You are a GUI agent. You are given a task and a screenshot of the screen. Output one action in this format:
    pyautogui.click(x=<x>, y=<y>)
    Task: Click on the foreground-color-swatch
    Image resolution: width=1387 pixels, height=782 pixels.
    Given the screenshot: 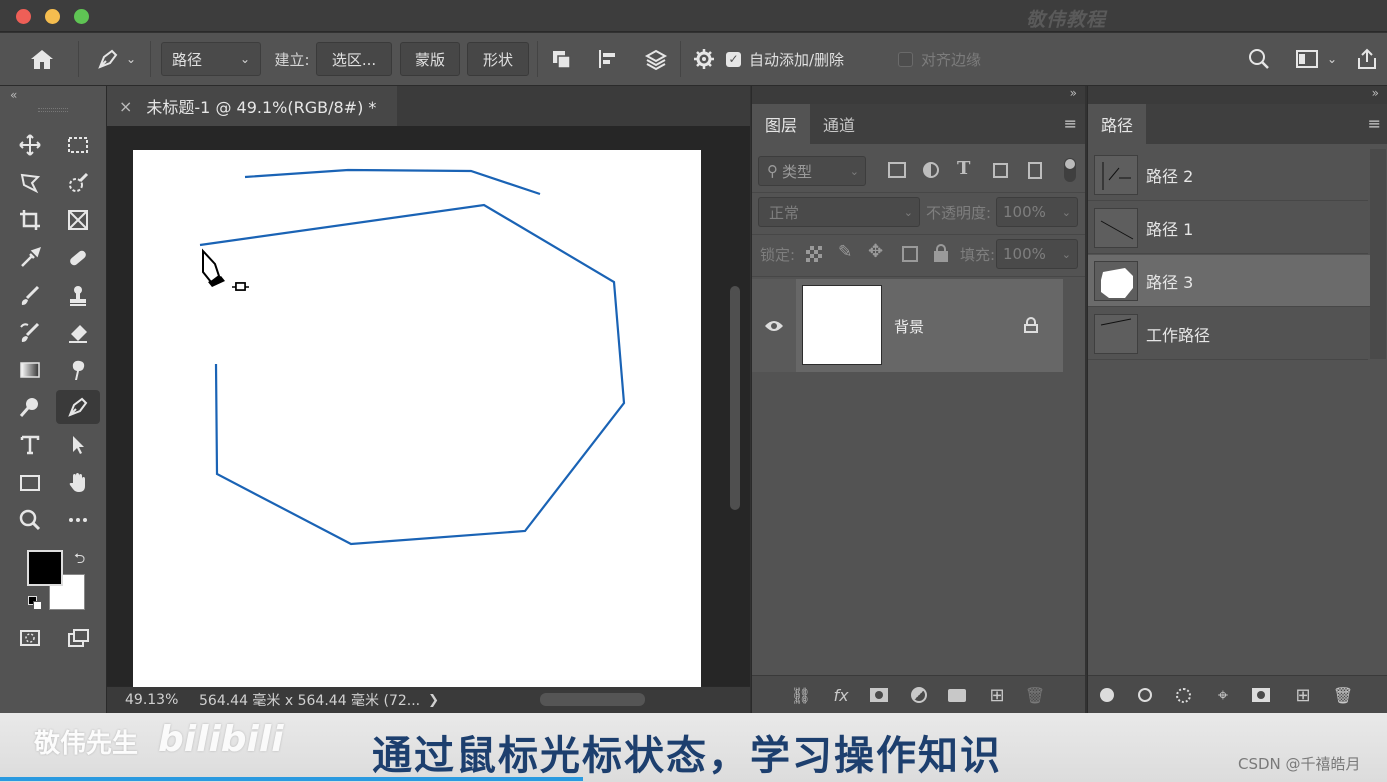 What is the action you would take?
    pyautogui.click(x=45, y=568)
    